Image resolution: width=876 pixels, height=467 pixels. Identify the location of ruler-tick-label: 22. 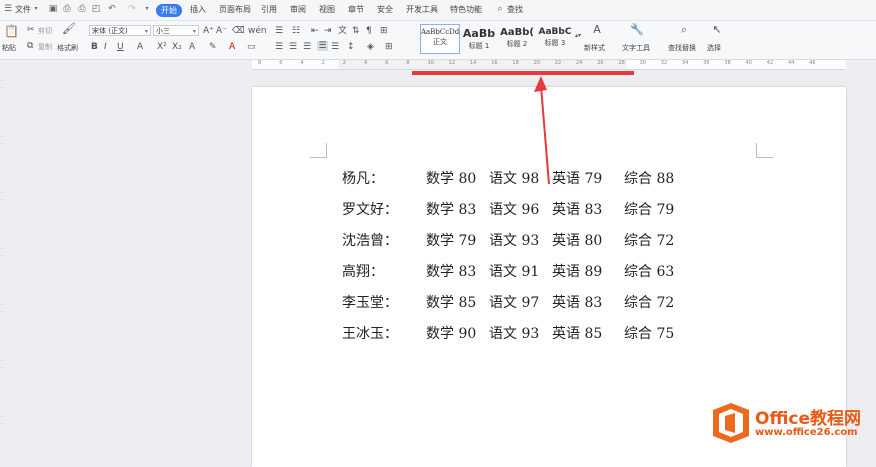
(558, 63).